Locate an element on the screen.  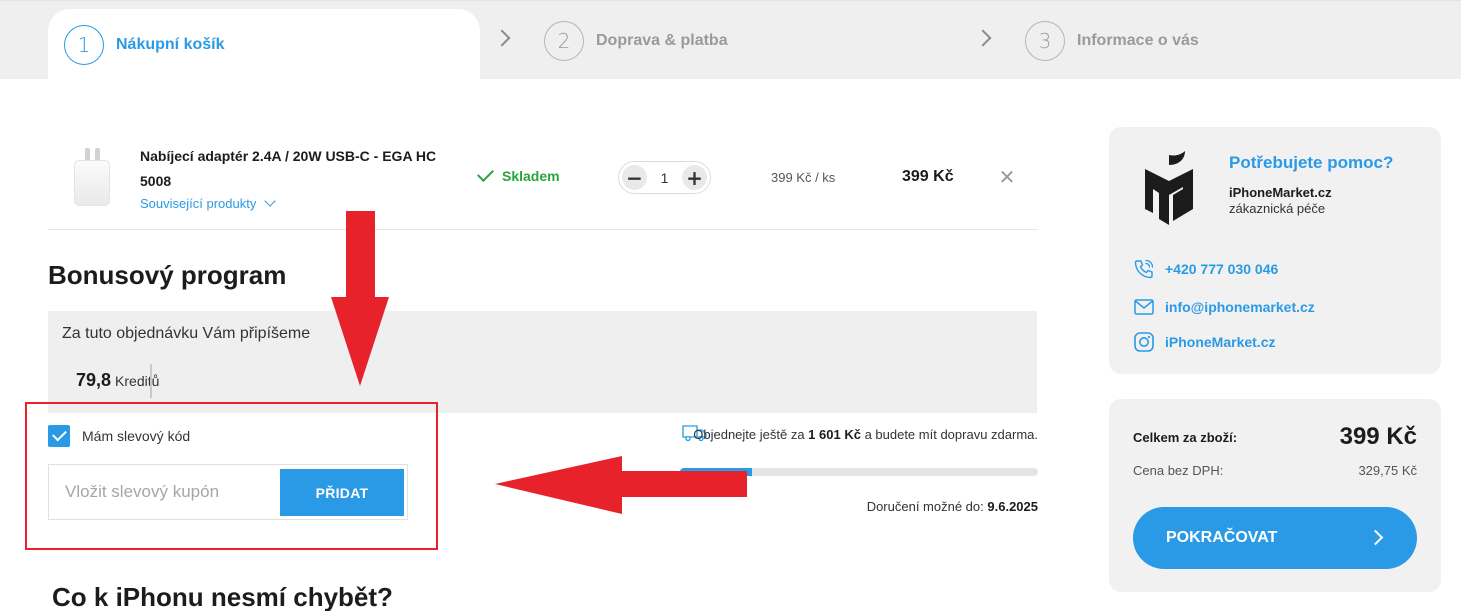
check-icon is located at coordinates (485, 173).